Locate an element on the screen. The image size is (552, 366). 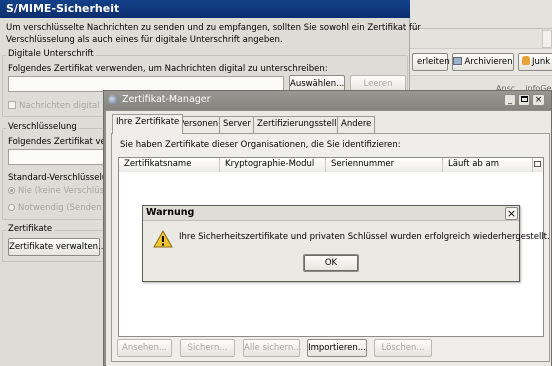
maximize-icon is located at coordinates (524, 99).